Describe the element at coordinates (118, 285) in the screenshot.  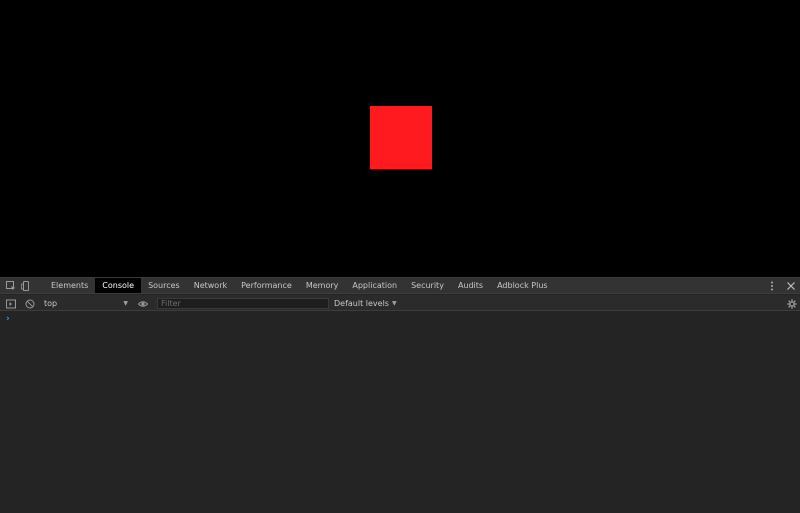
I see `tab-console: Console` at that location.